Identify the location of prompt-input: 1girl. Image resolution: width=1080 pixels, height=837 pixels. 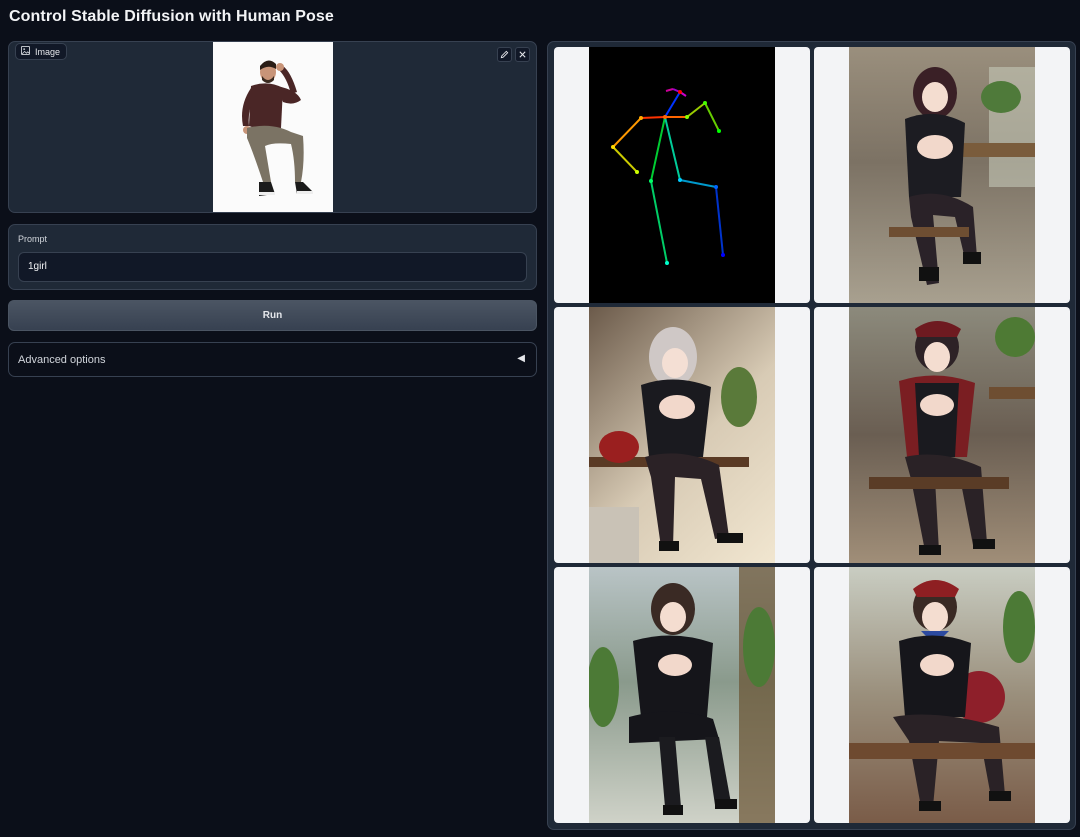
(272, 267).